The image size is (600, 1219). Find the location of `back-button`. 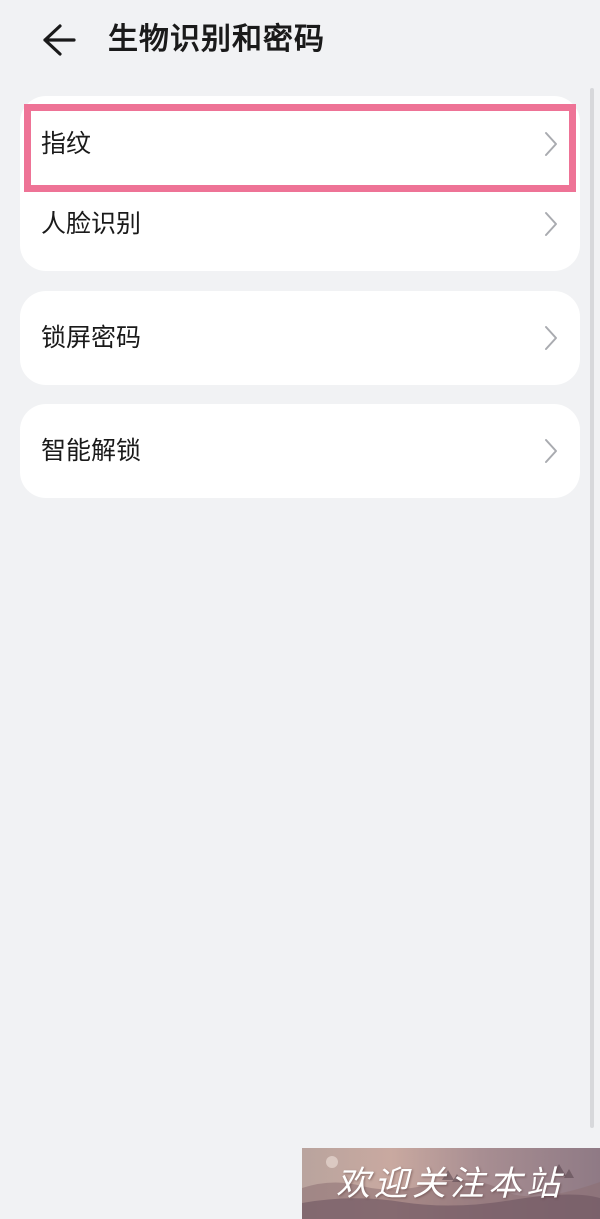

back-button is located at coordinates (59, 40).